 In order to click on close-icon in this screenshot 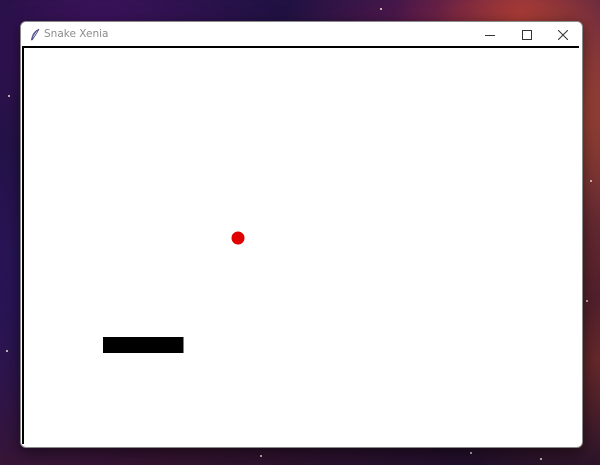, I will do `click(563, 34)`.